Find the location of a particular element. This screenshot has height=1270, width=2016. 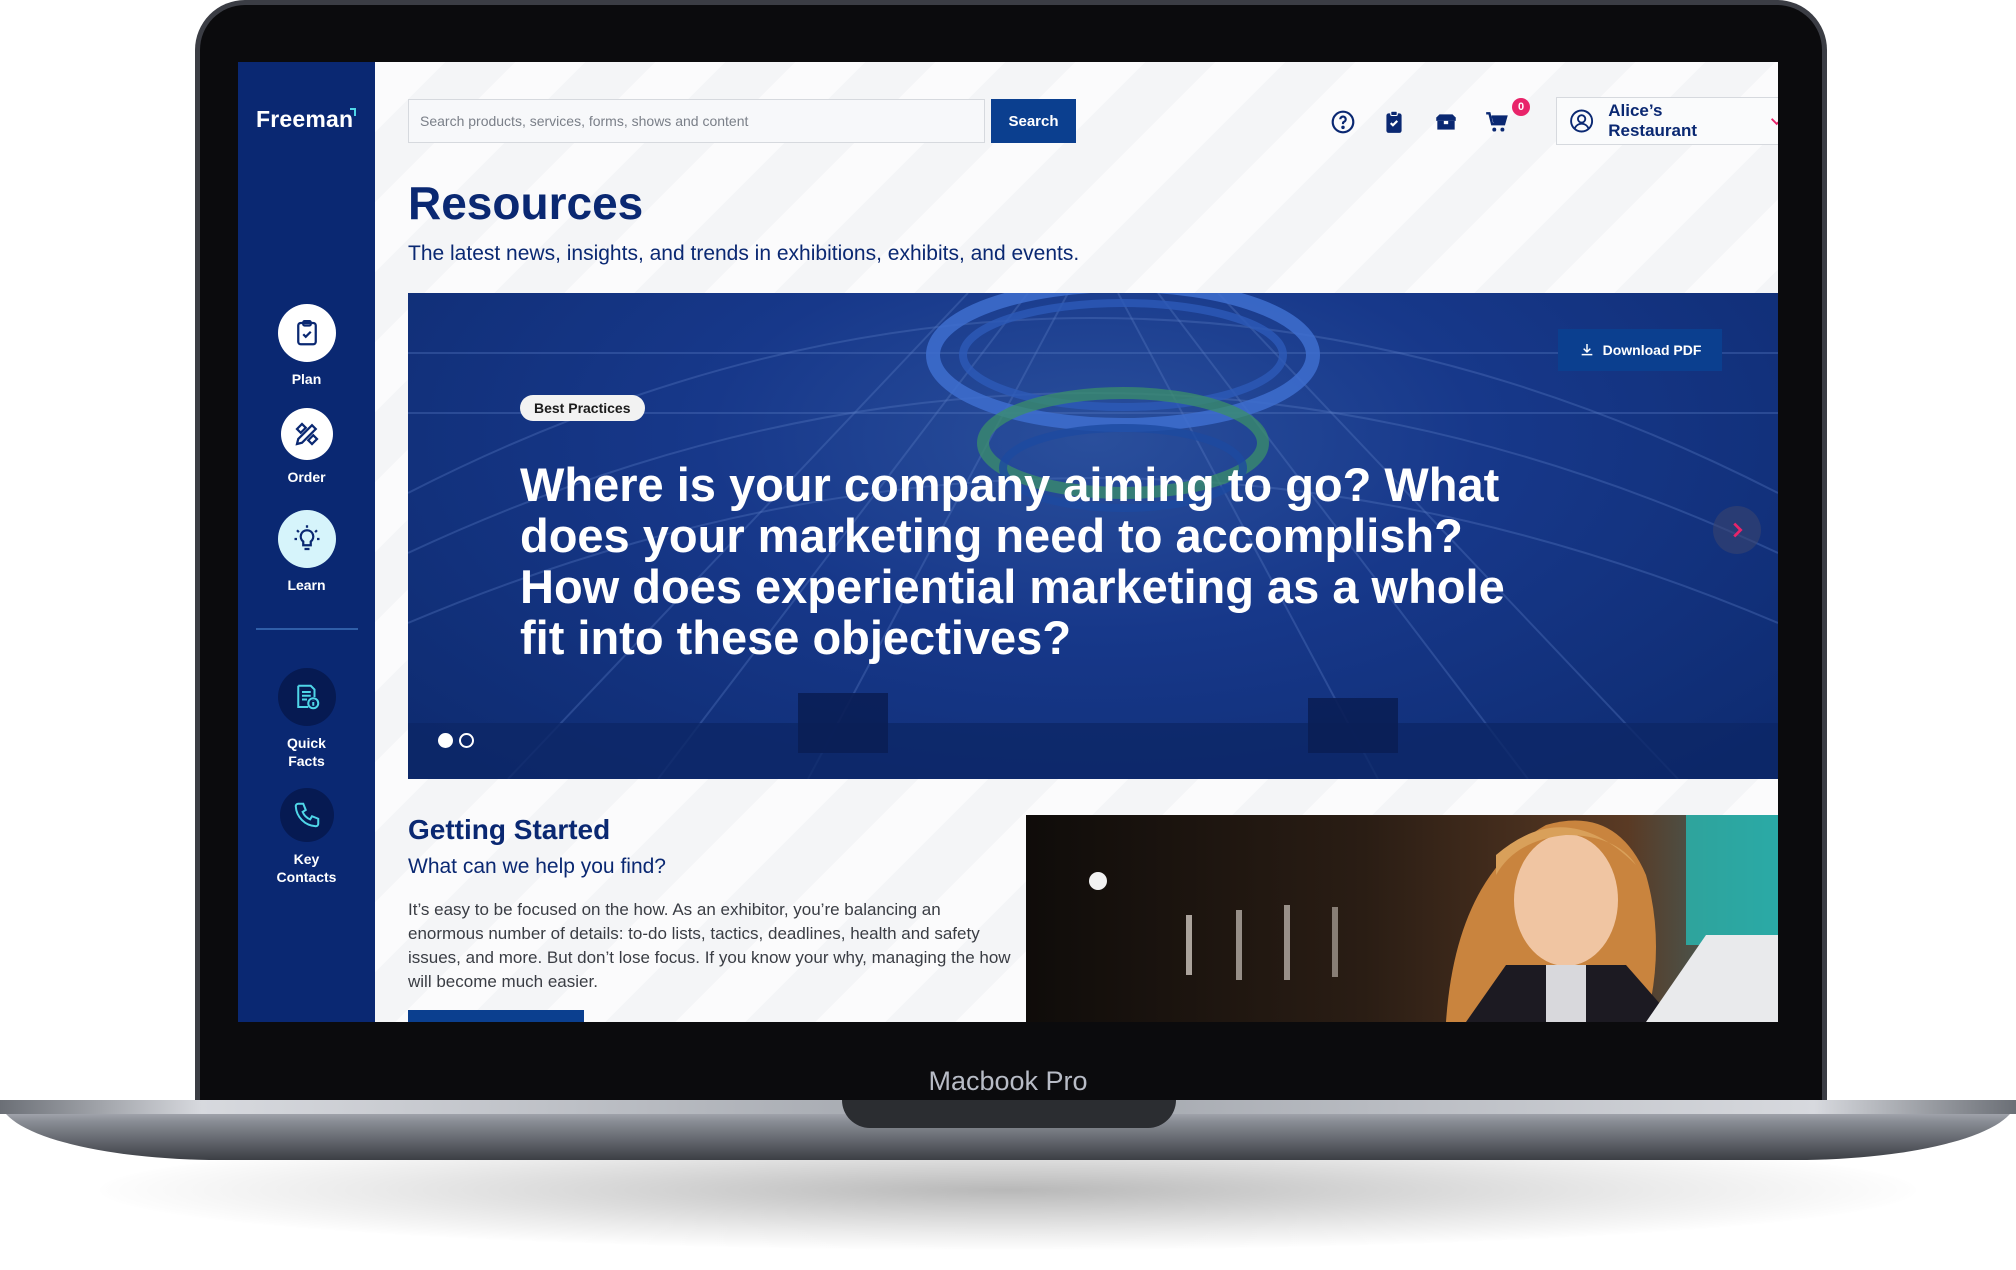

laptop-notch is located at coordinates (1009, 1114).